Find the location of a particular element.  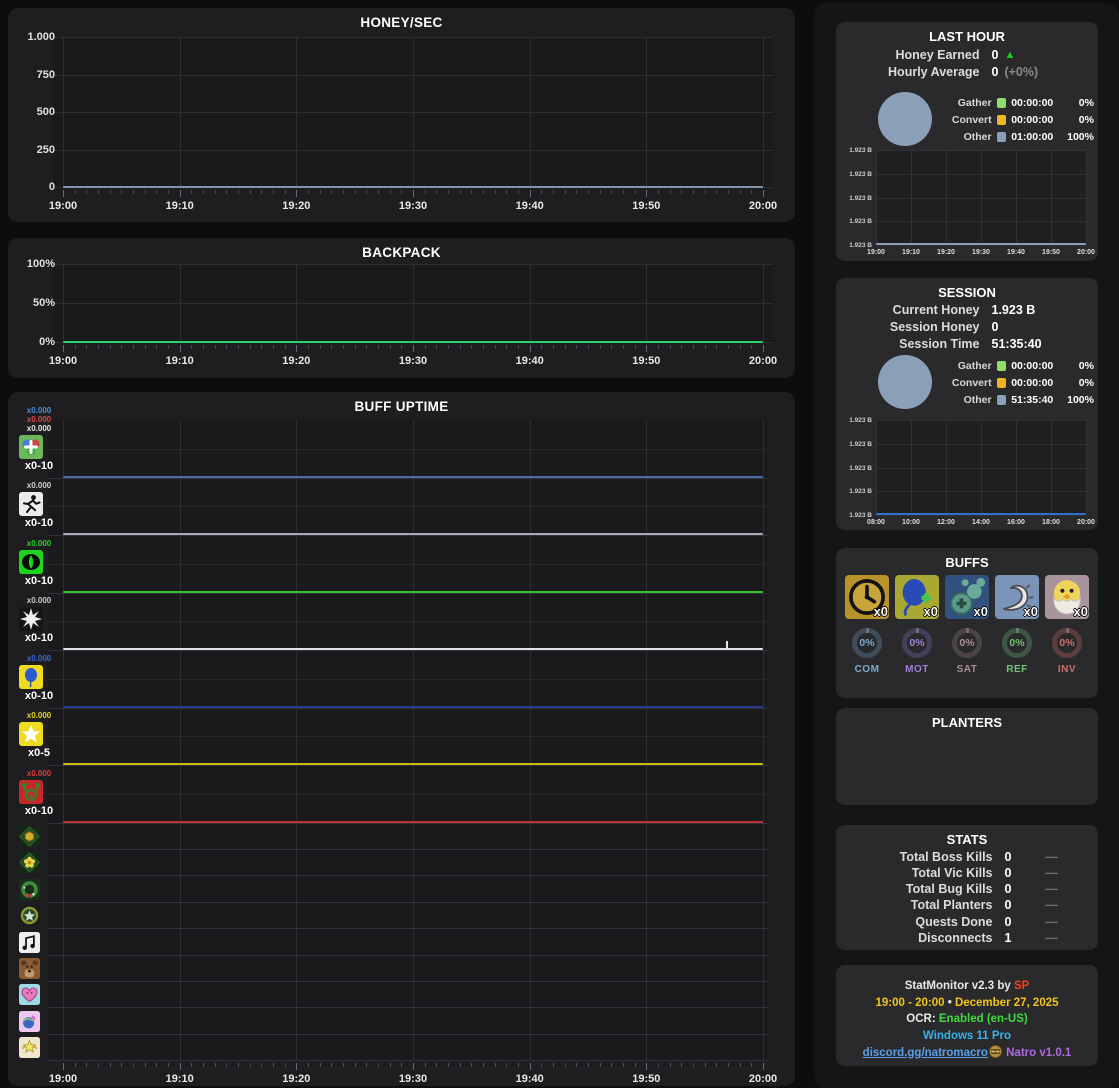

gauge-ring-sat: 0% is located at coordinates (967, 643).